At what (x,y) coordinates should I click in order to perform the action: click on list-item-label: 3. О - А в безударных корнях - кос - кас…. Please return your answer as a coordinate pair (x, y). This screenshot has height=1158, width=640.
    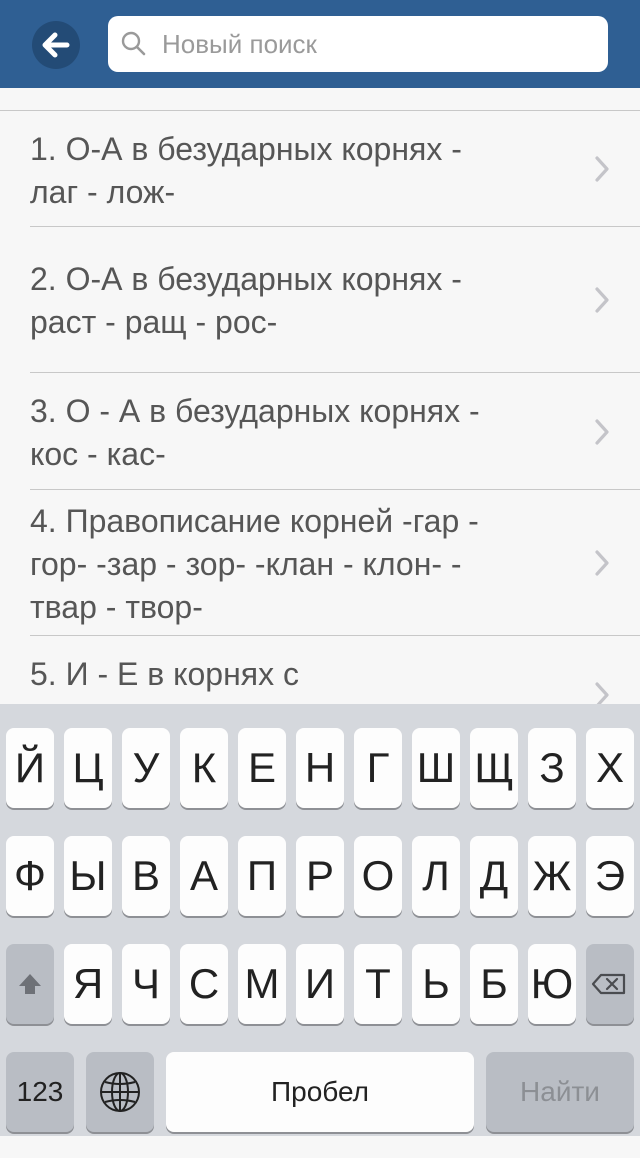
    Looking at the image, I should click on (255, 432).